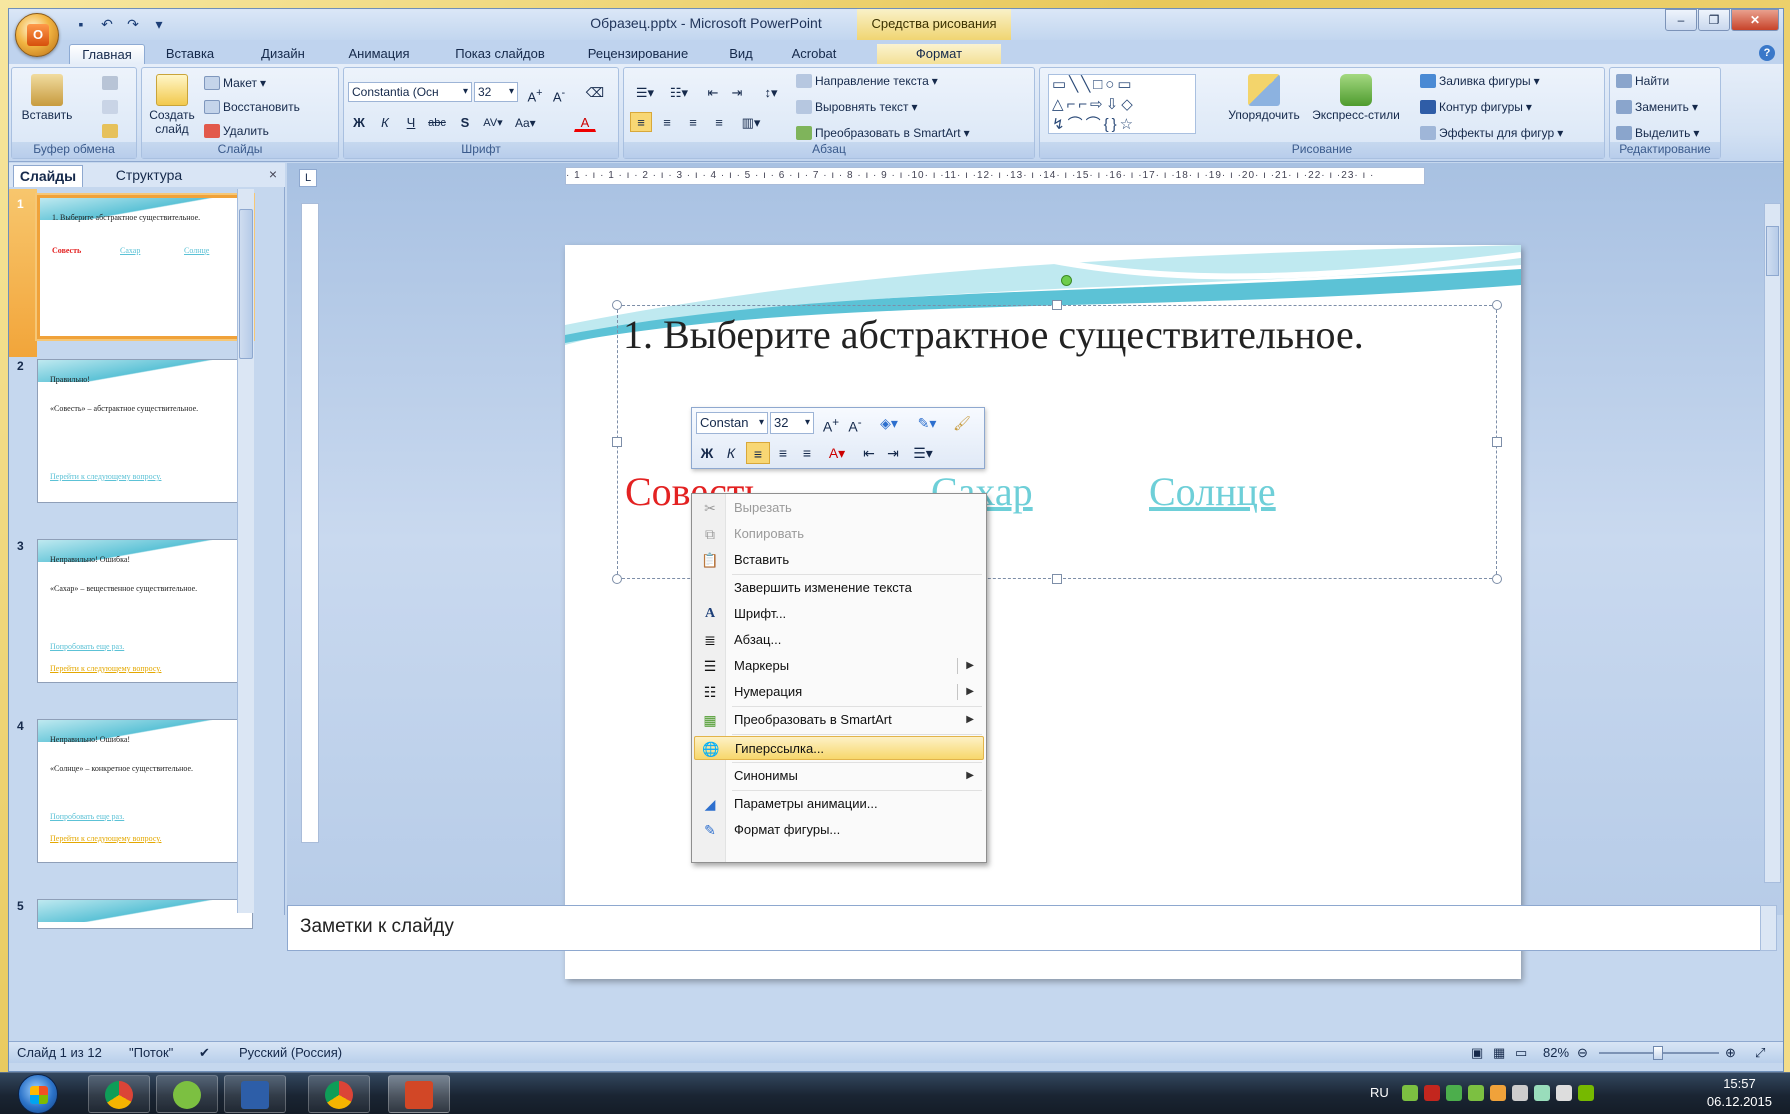  What do you see at coordinates (923, 453) in the screenshot?
I see `mini-bullets-button: ☰▾` at bounding box center [923, 453].